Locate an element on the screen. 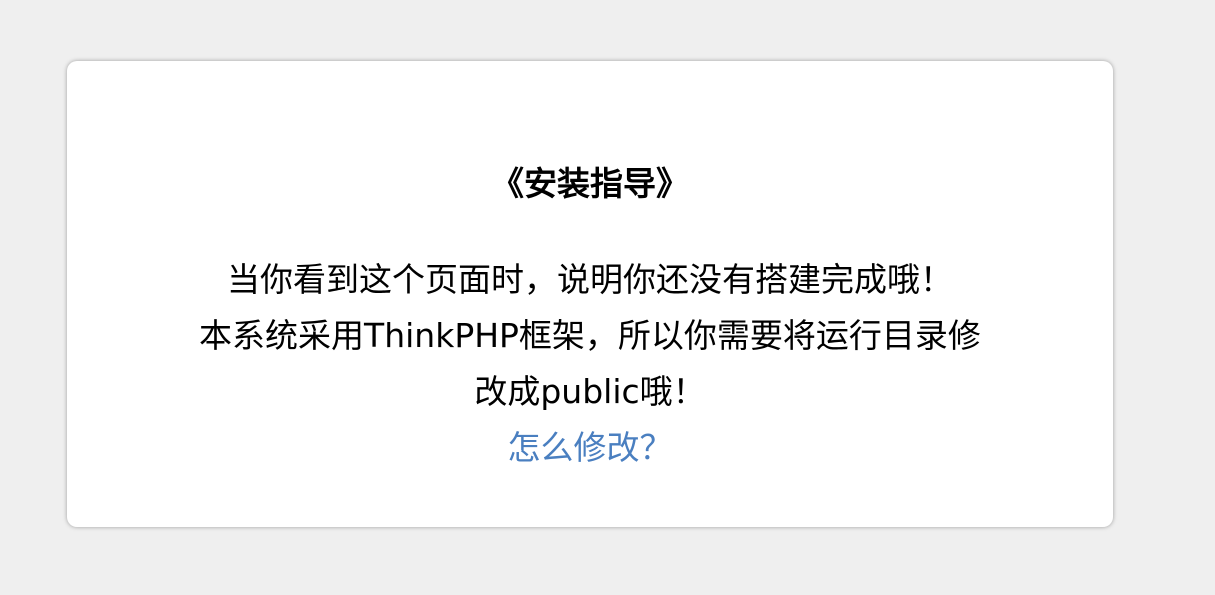  help-link-container: 怎么修改？ is located at coordinates (590, 448).